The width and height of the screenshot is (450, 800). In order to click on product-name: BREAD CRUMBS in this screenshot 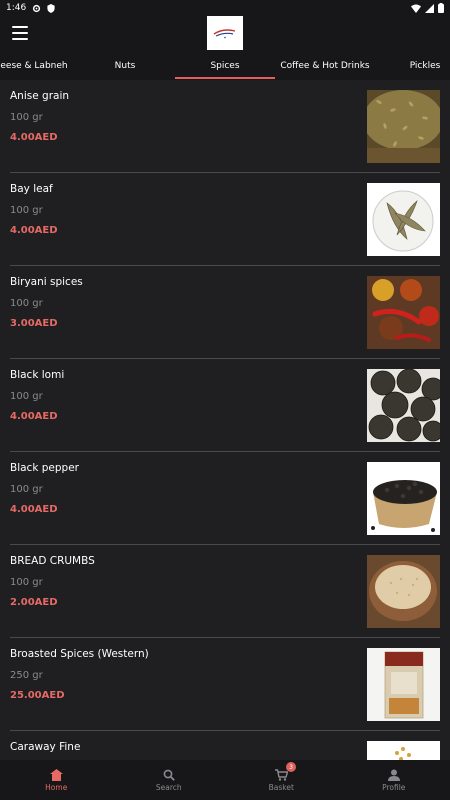, I will do `click(52, 561)`.